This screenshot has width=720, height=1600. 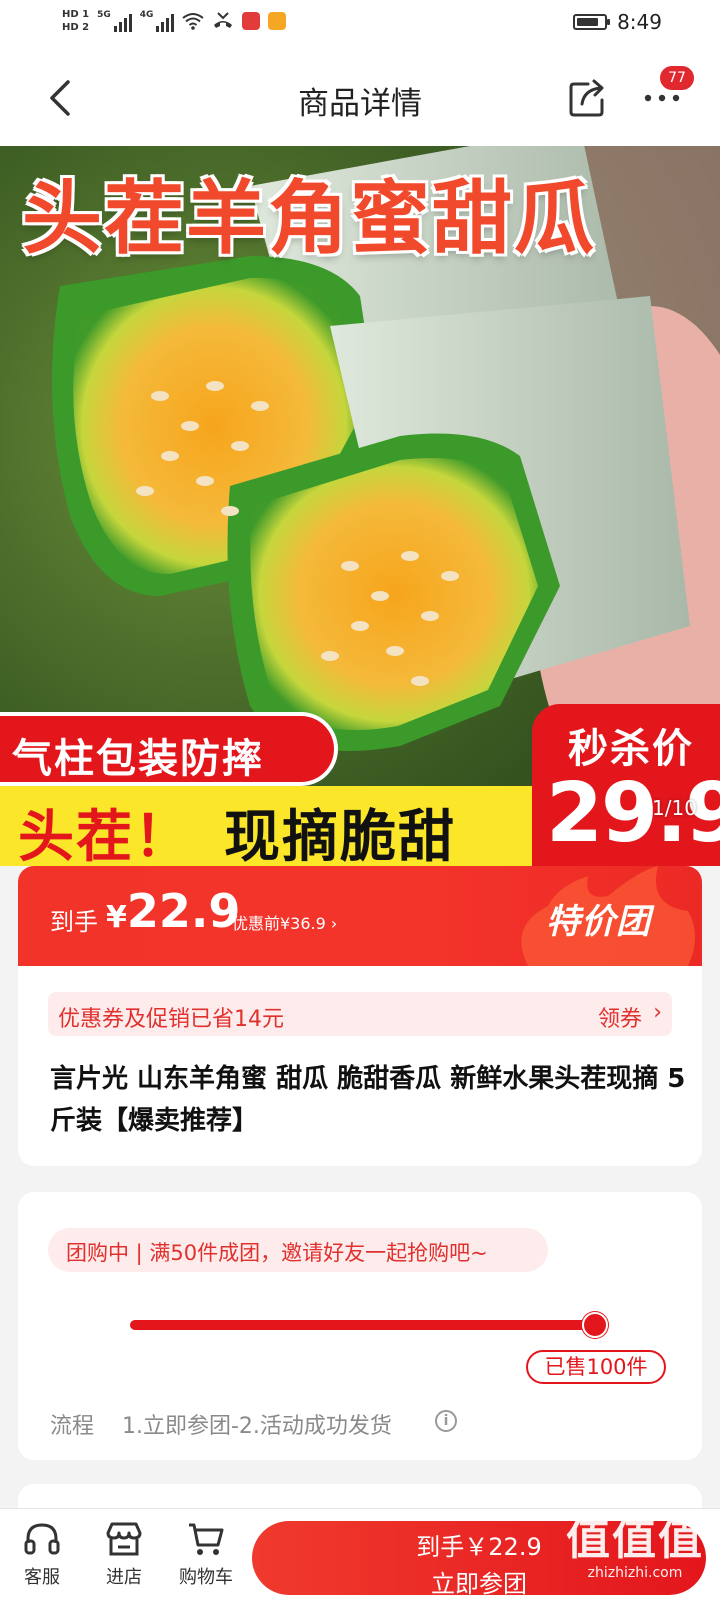 I want to click on product-title: 言片光 山东羊角蜜 甜瓜 脆甜香瓜 新鲜水果头茬现摘 5斤装【爆卖推荐】, so click(x=368, y=1100).